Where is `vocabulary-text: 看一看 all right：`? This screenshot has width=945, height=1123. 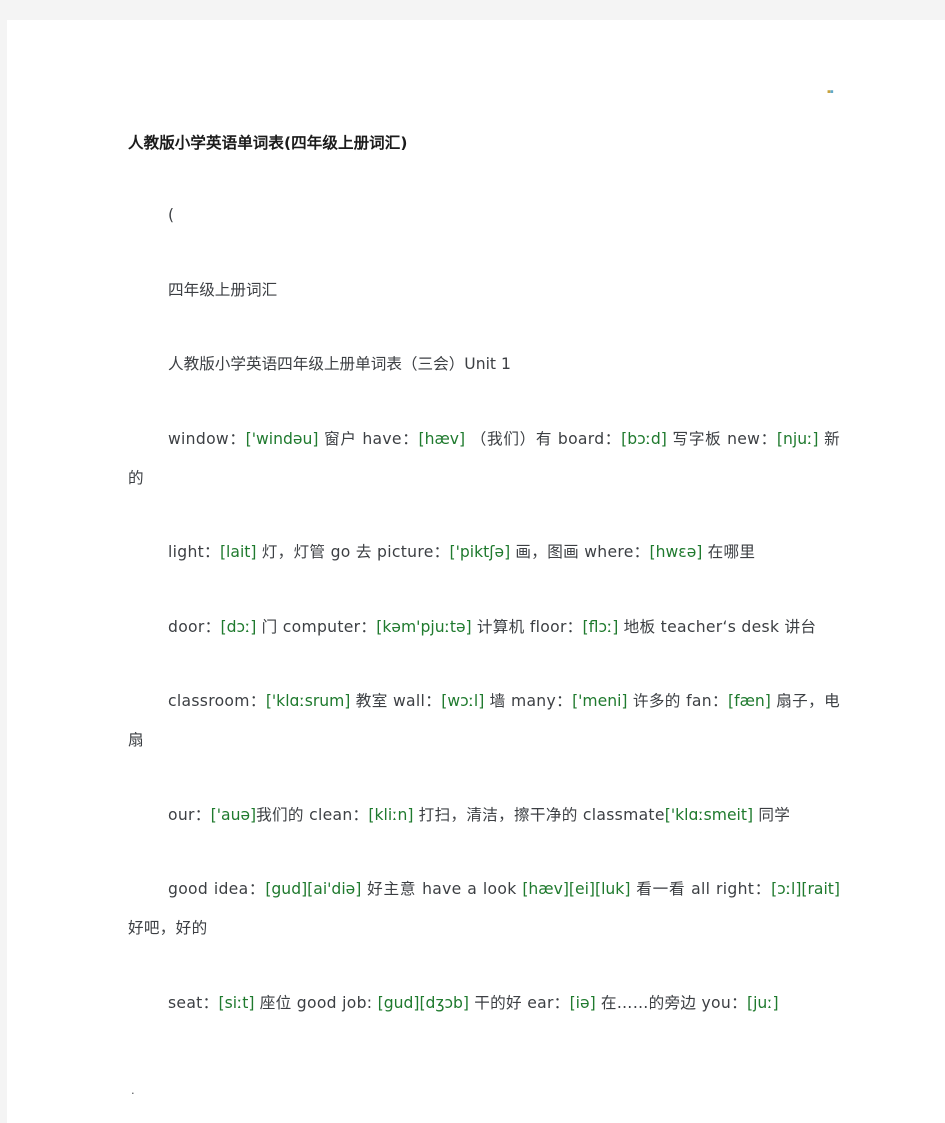
vocabulary-text: 看一看 all right： is located at coordinates (701, 889).